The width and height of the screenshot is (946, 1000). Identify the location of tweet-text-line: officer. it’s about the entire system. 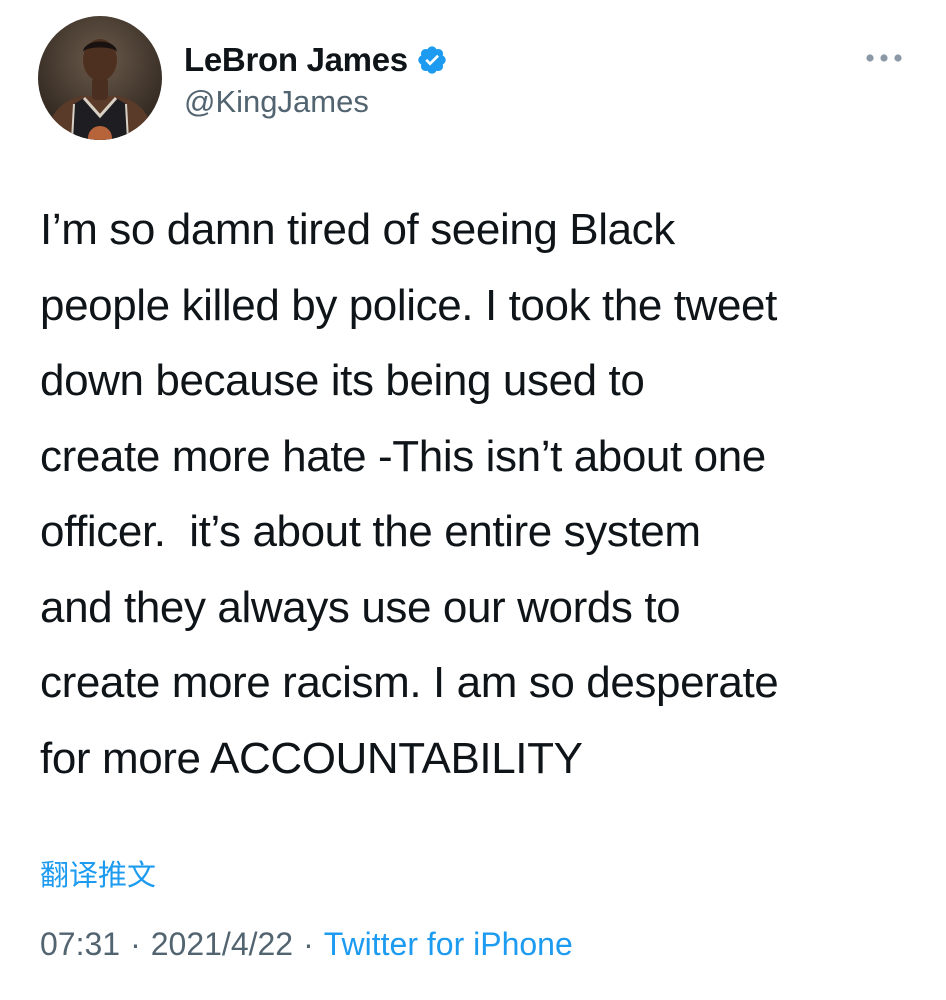
(370, 531).